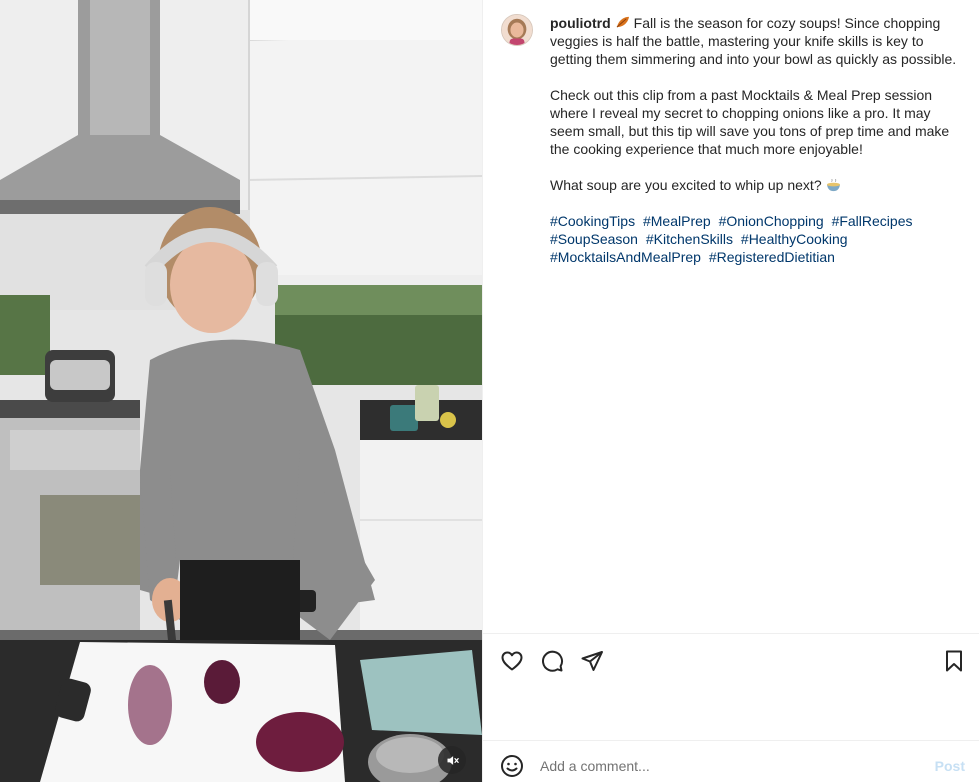 Image resolution: width=979 pixels, height=782 pixels. I want to click on emoji-picker-button, so click(512, 766).